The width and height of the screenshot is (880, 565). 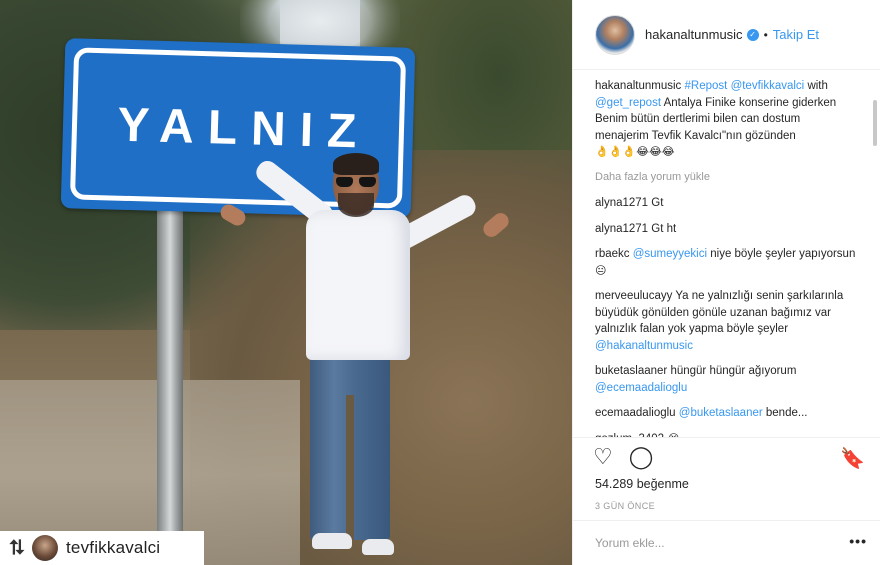 I want to click on sign-pole, so click(x=170, y=370).